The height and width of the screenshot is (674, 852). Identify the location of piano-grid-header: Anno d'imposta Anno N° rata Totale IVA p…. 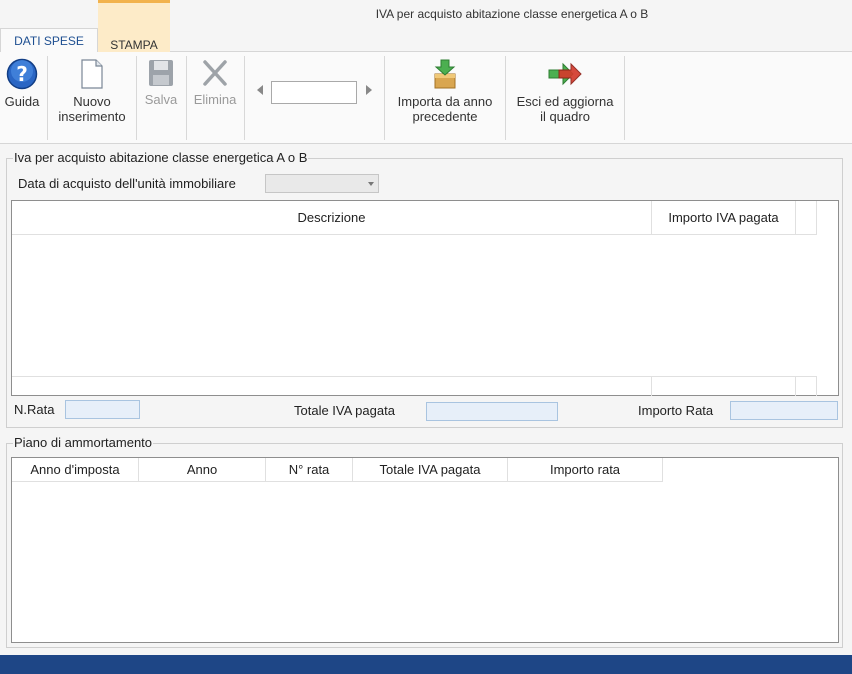
(337, 470).